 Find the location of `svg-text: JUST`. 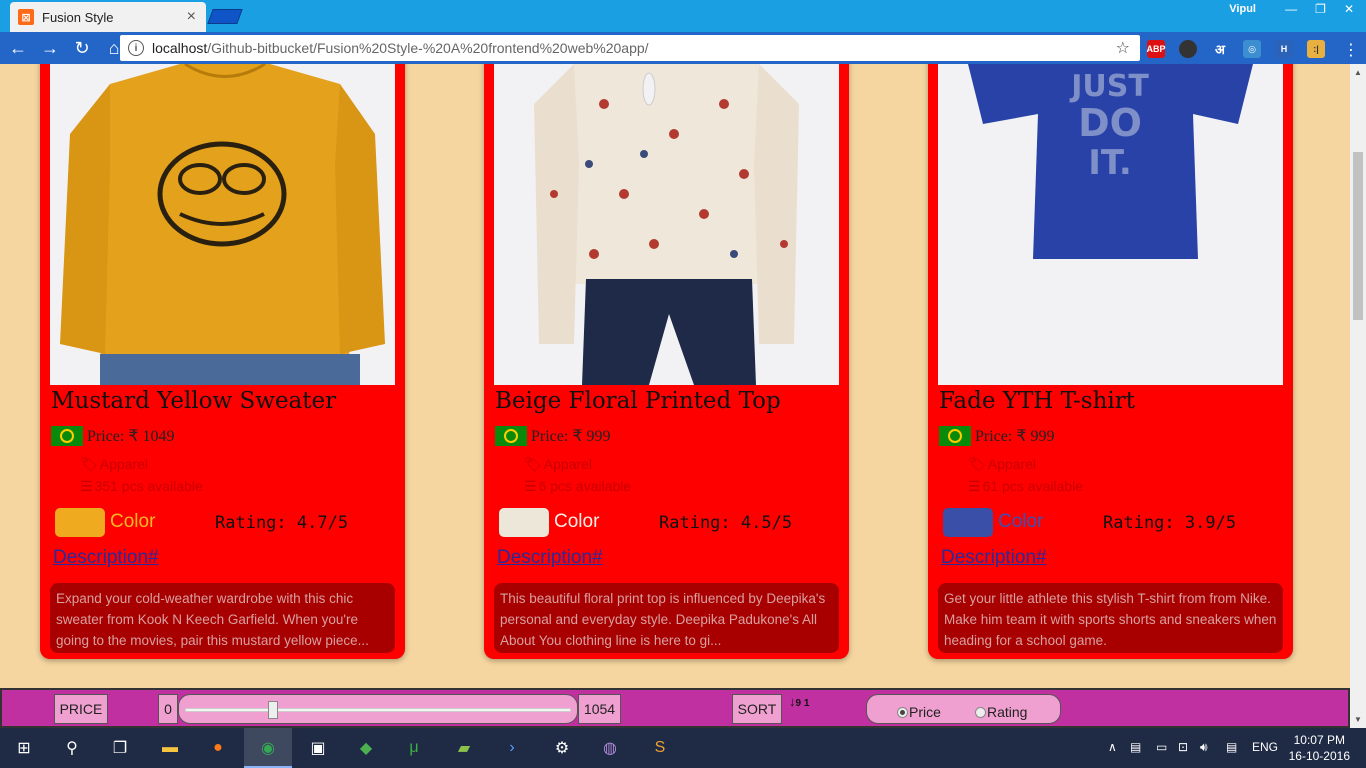

svg-text: JUST is located at coordinates (1109, 86).